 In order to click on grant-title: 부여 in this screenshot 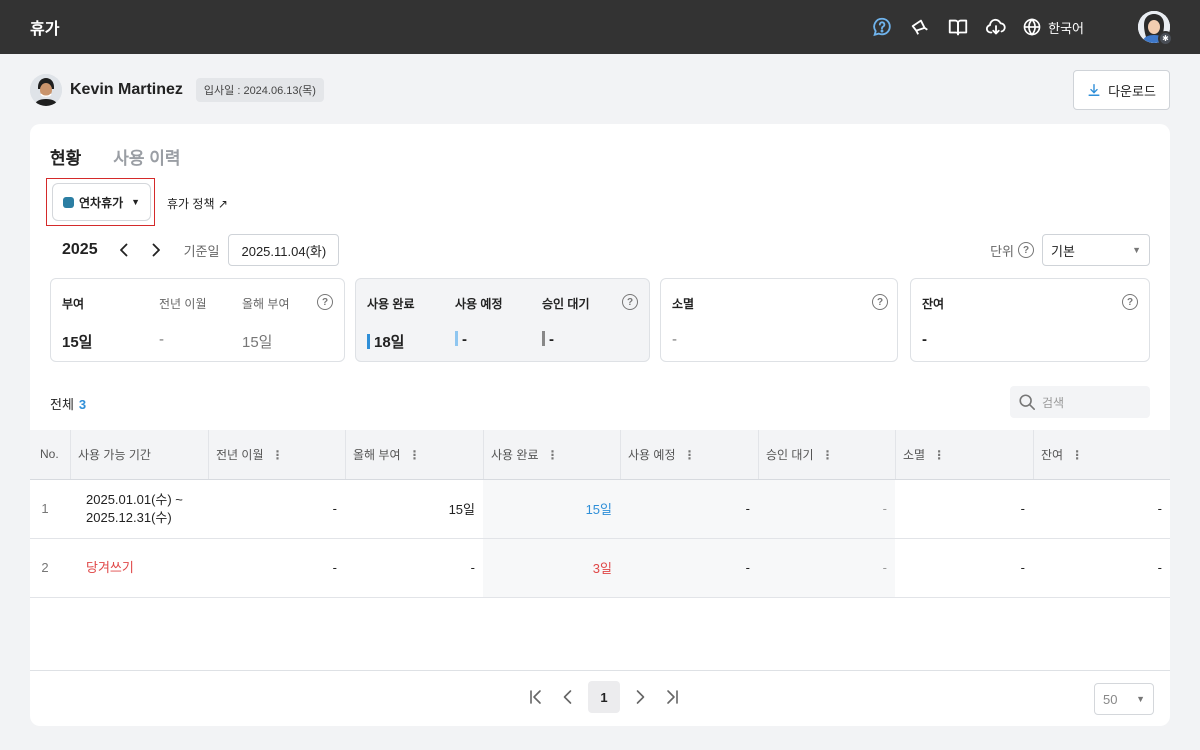, I will do `click(73, 304)`.